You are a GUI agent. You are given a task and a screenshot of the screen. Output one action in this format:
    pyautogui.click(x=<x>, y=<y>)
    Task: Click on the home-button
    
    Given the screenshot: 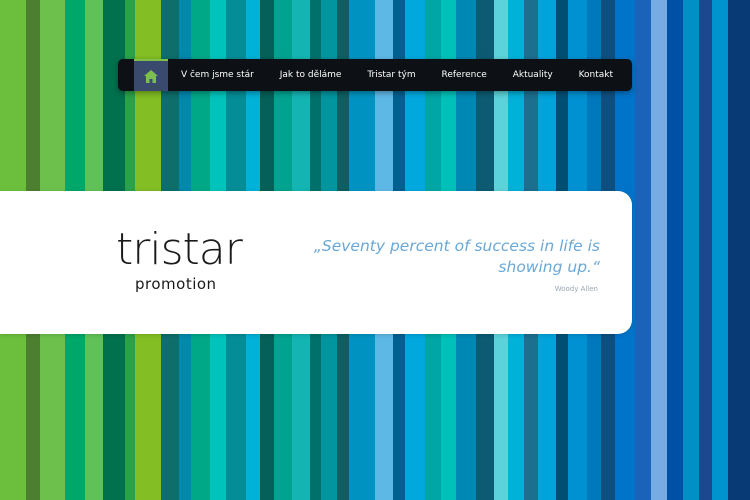 What is the action you would take?
    pyautogui.click(x=151, y=75)
    